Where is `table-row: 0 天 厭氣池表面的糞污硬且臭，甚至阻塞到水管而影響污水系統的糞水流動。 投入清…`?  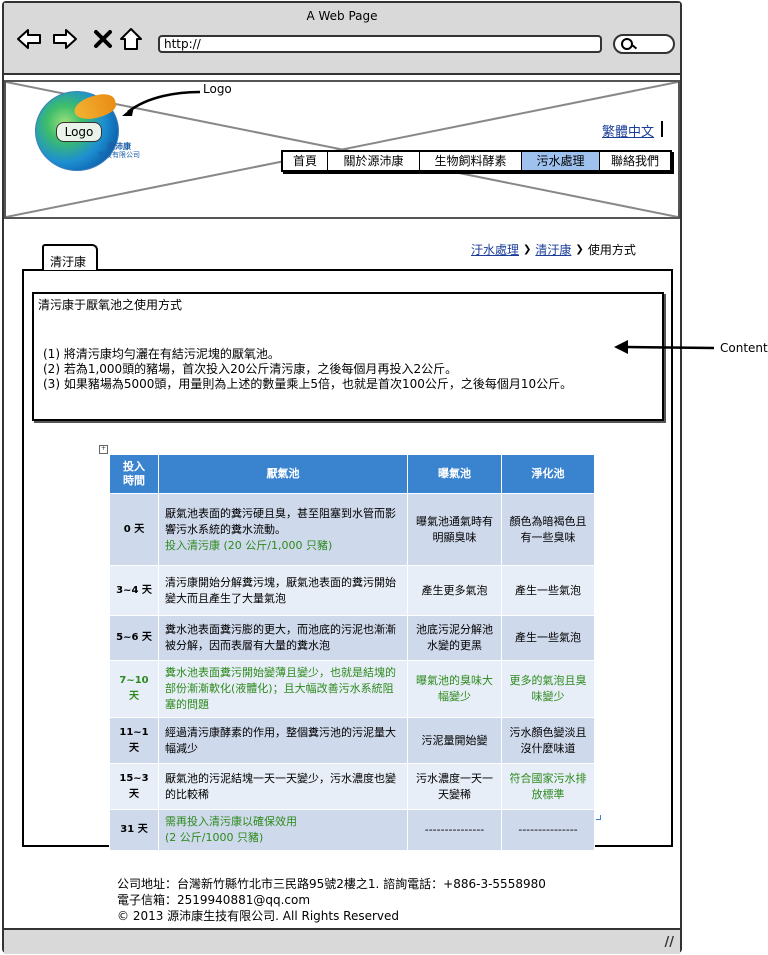 table-row: 0 天 厭氣池表面的糞污硬且臭，甚至阻塞到水管而影響污水系統的糞水流動。 投入清… is located at coordinates (352, 529).